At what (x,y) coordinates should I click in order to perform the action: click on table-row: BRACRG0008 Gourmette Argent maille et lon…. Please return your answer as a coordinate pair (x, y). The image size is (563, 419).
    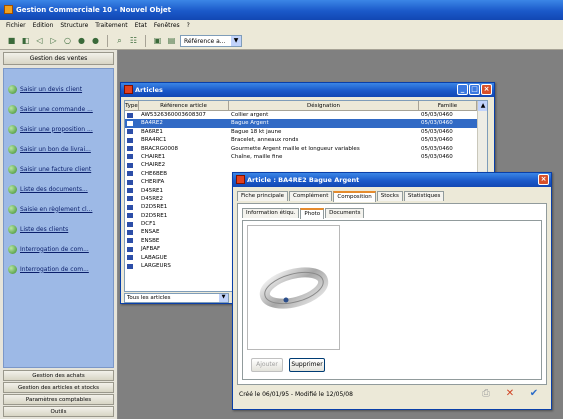
    Looking at the image, I should click on (306, 149).